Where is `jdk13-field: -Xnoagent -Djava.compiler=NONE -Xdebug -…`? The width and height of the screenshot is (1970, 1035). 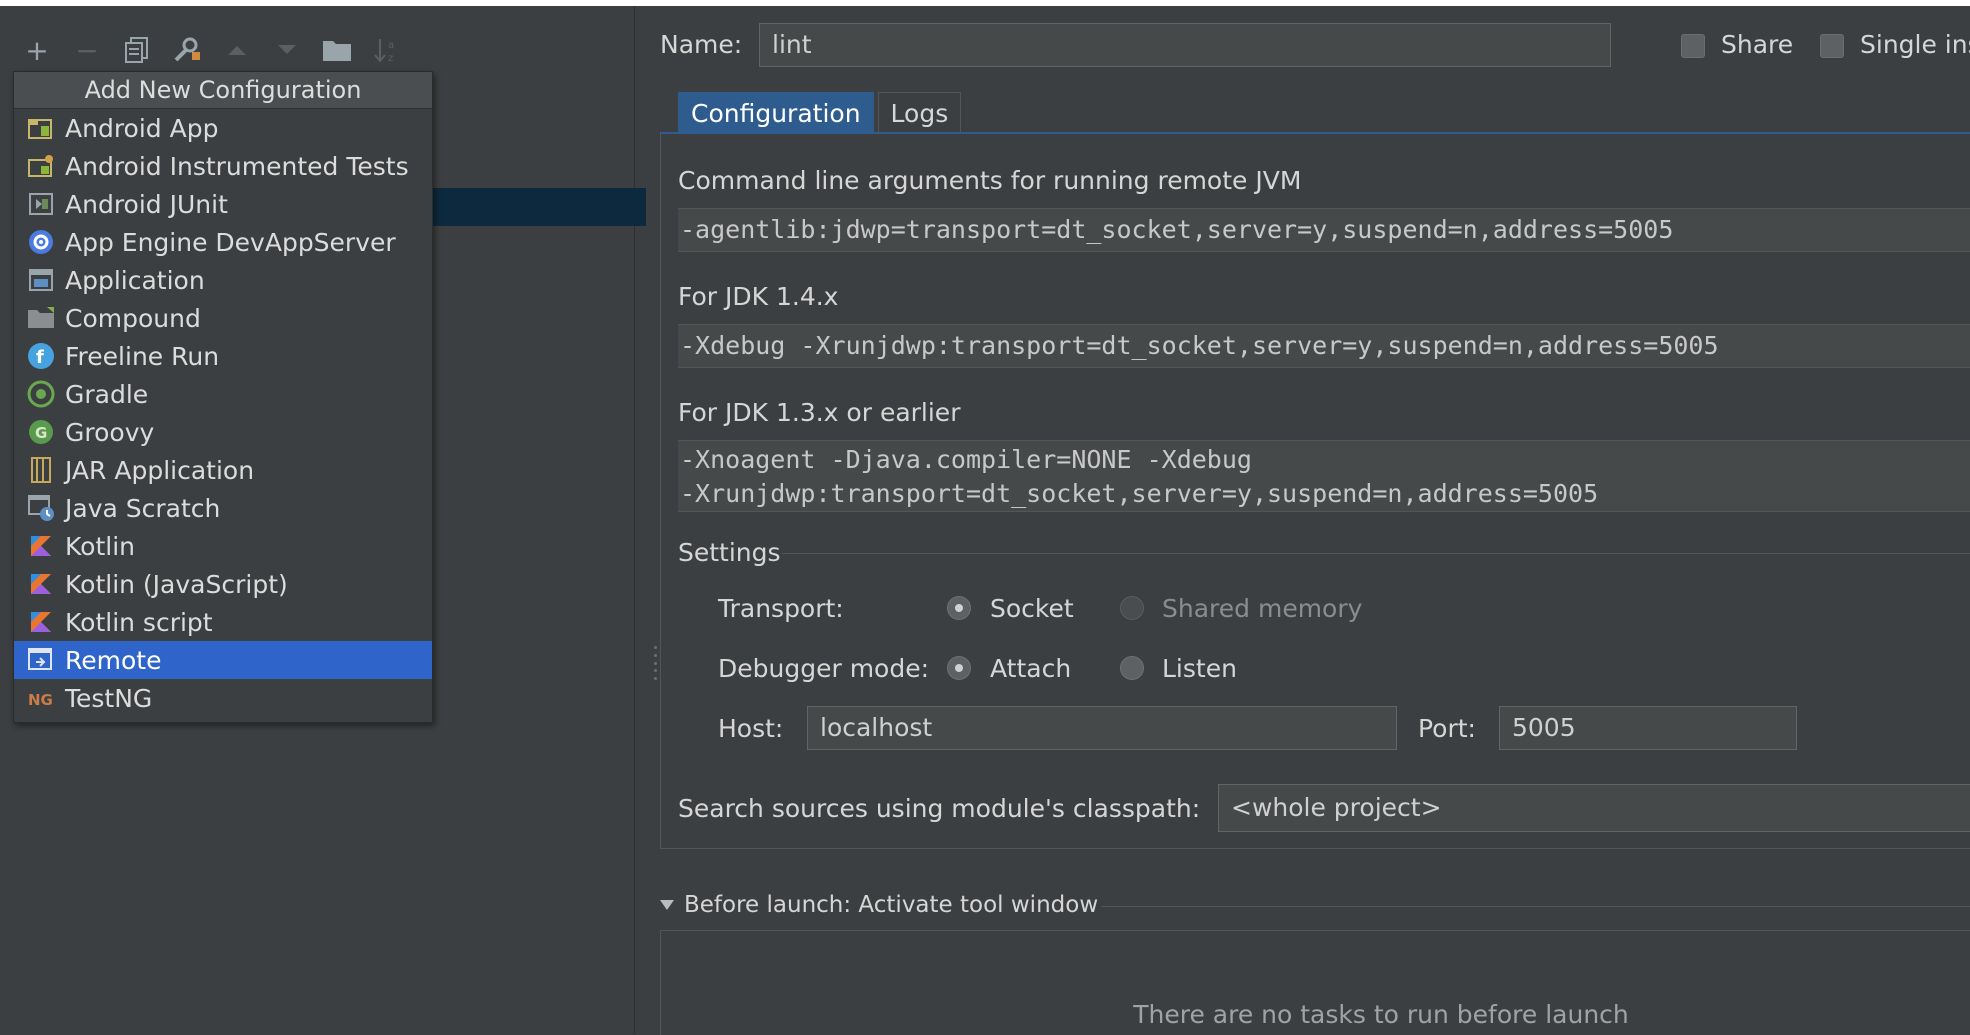 jdk13-field: -Xnoagent -Djava.compiler=NONE -Xdebug -… is located at coordinates (1324, 476).